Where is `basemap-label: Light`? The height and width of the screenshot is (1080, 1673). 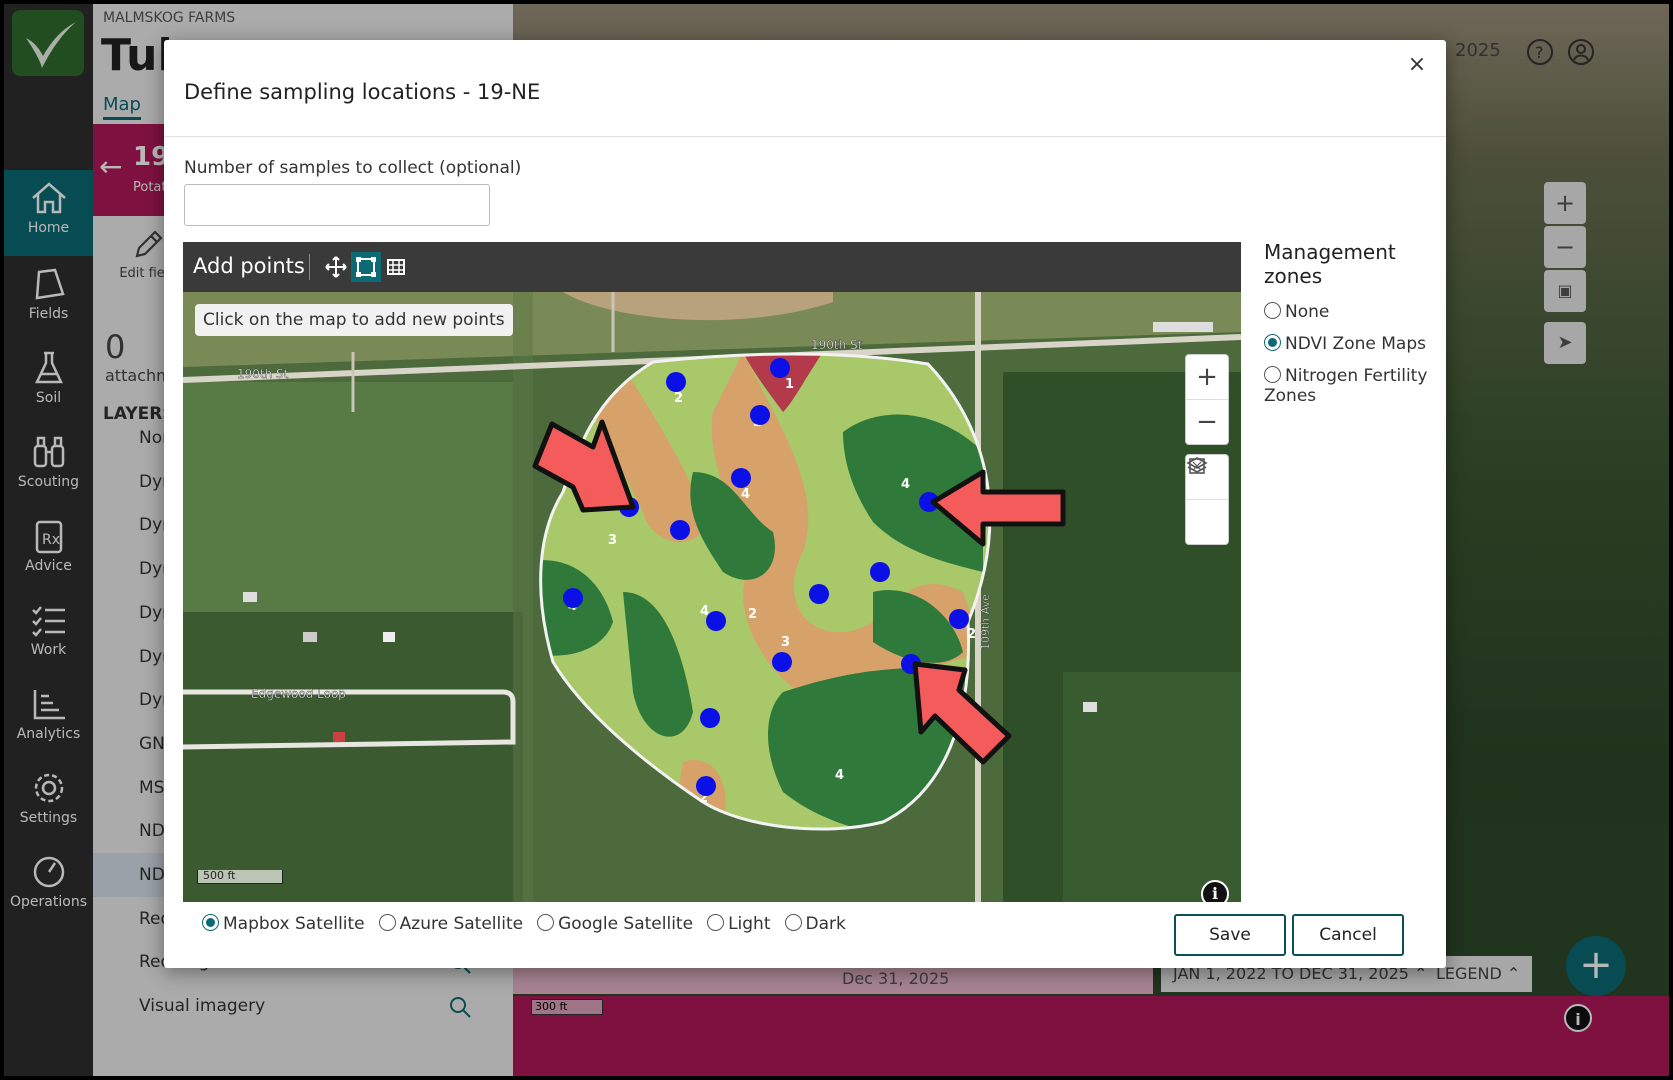
basemap-label: Light is located at coordinates (749, 924).